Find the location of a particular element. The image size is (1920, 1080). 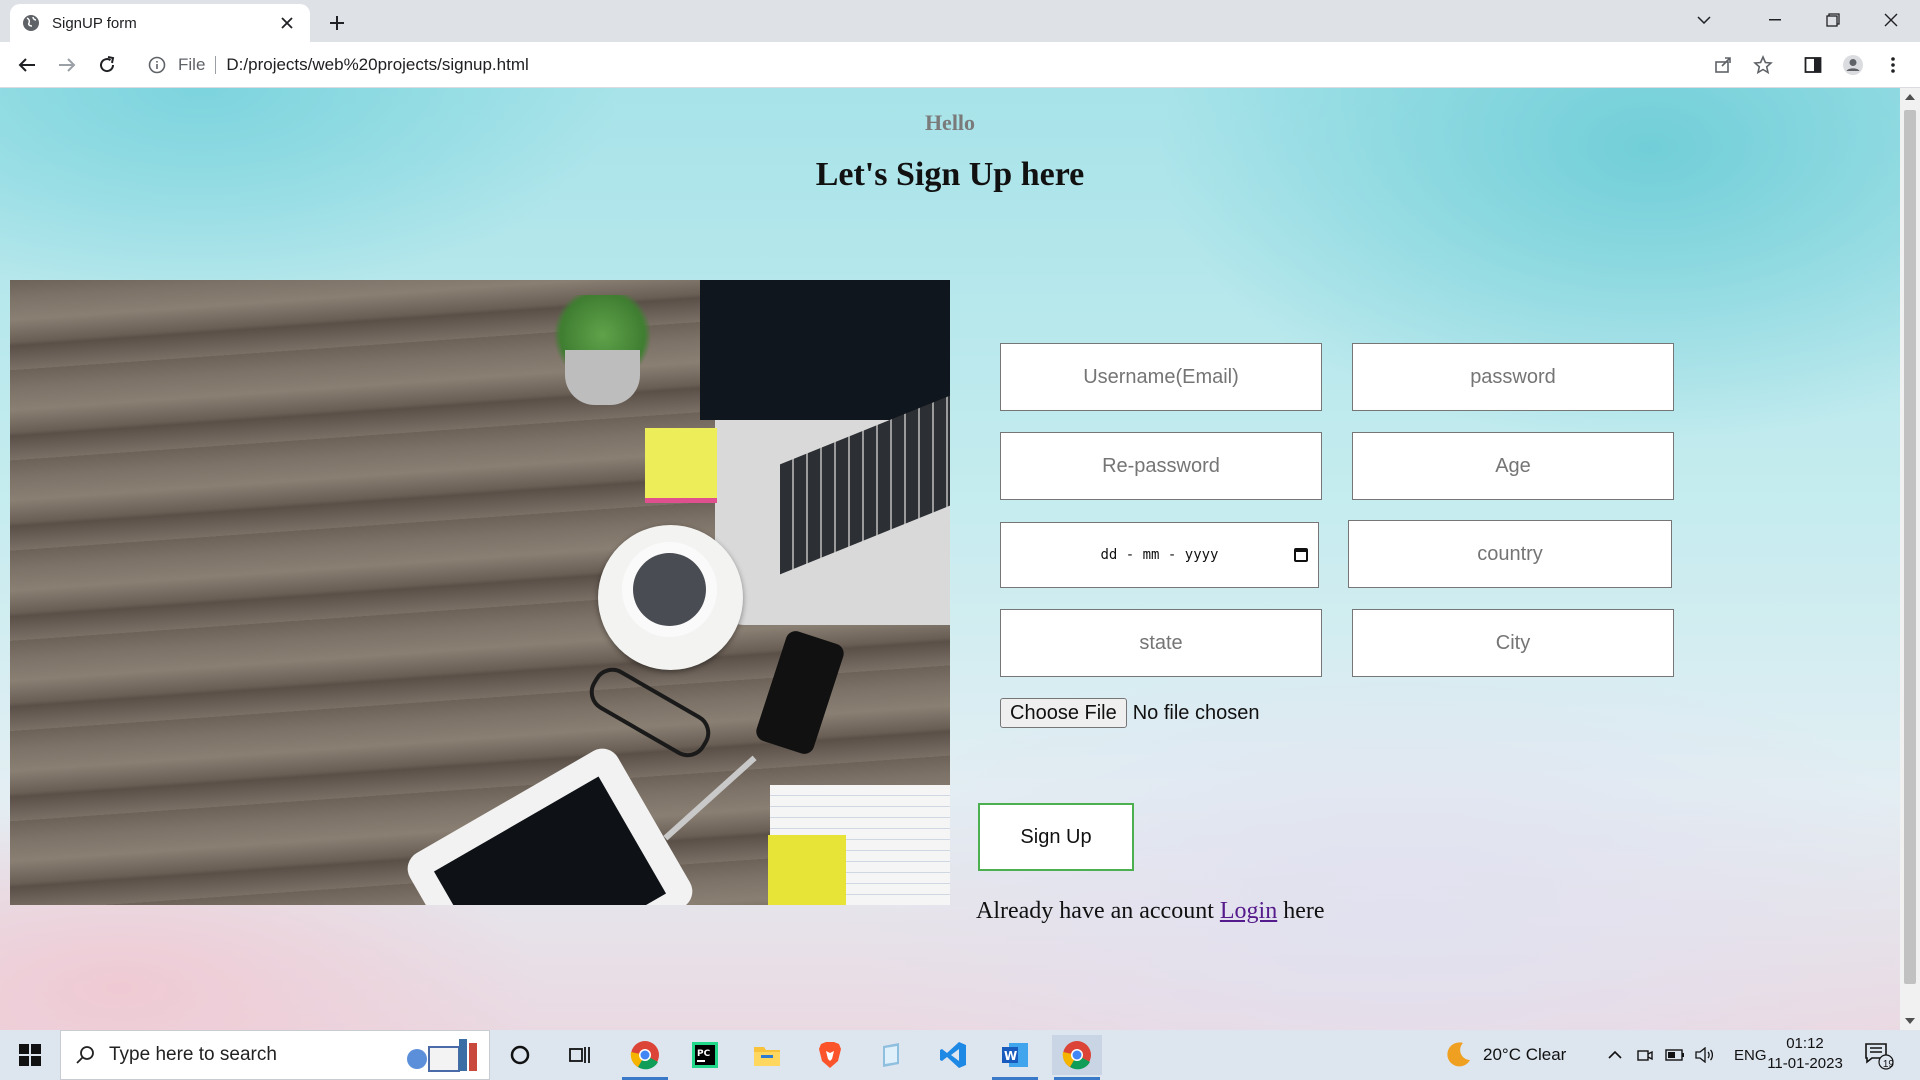

age-input: Age is located at coordinates (1513, 466).